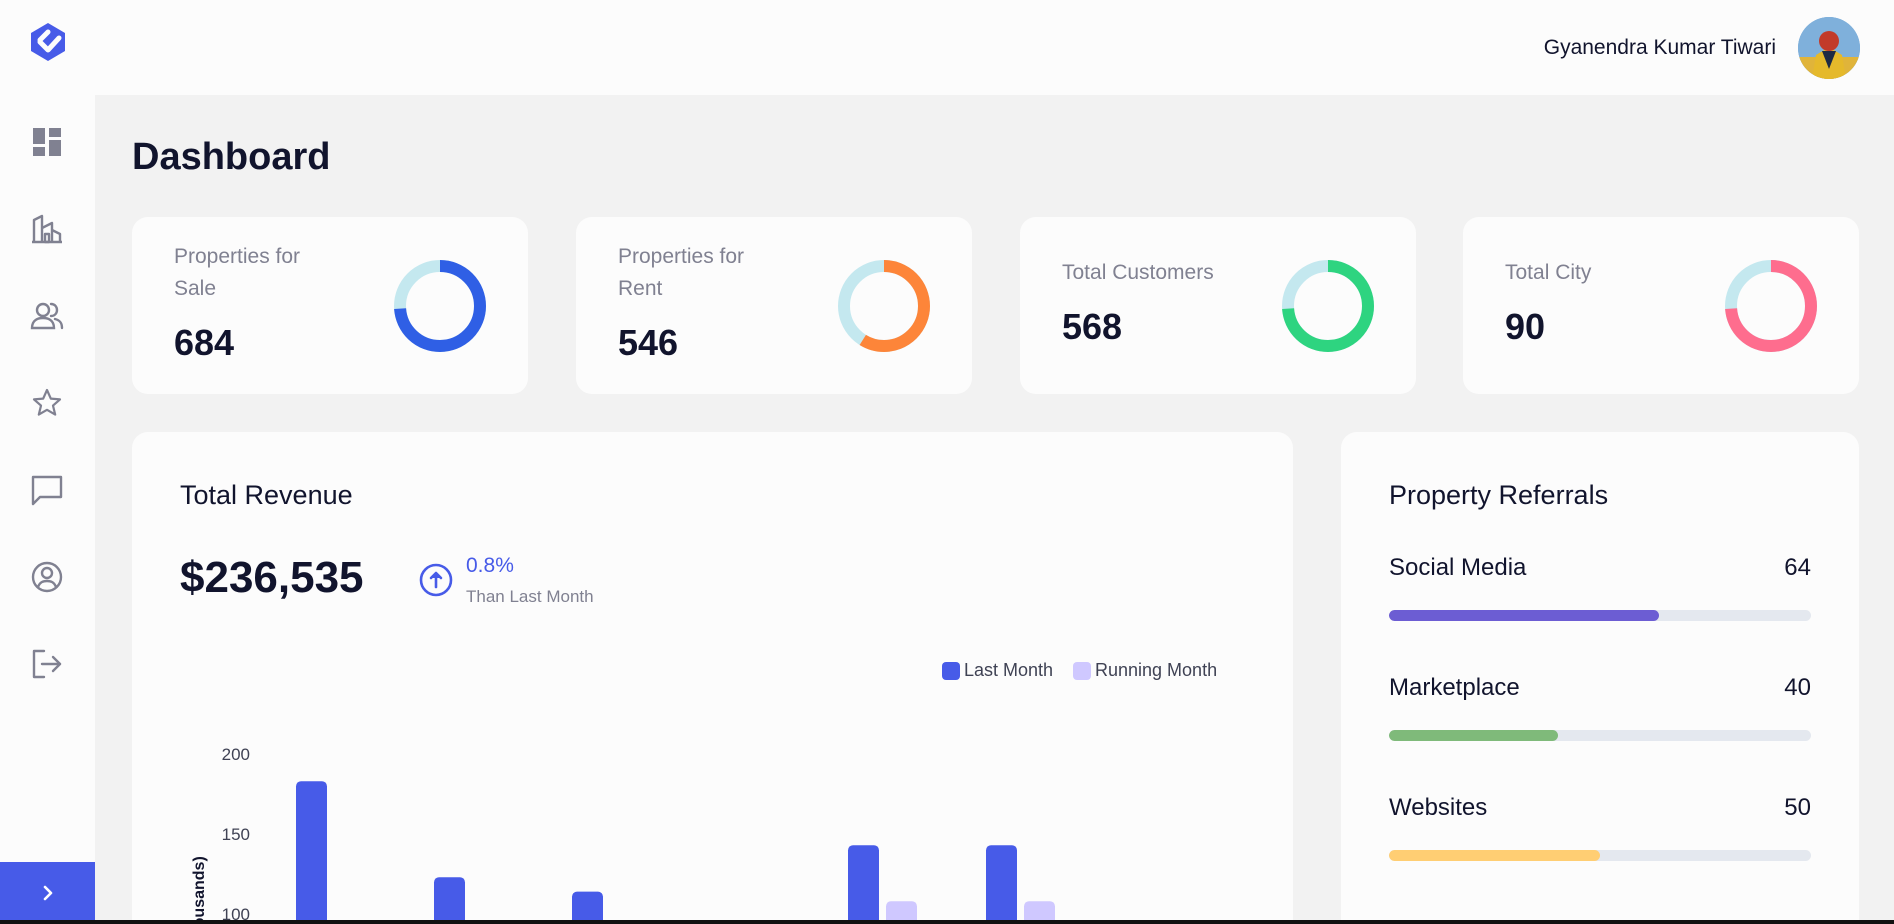  I want to click on referral-value: 40, so click(1797, 687).